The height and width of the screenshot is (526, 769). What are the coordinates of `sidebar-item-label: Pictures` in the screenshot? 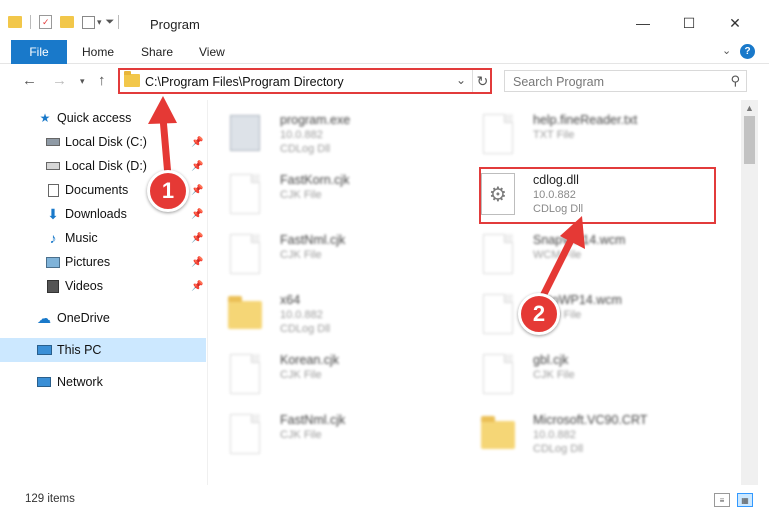 It's located at (88, 262).